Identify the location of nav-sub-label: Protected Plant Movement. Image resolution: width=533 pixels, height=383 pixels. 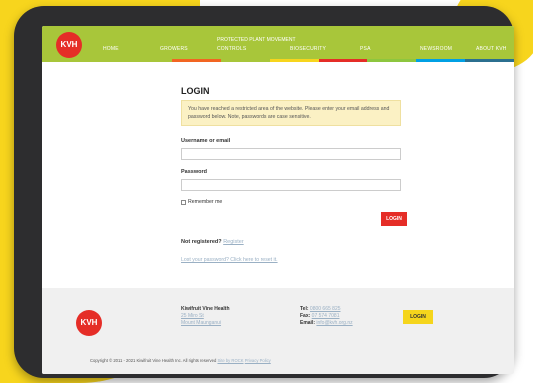
(256, 40).